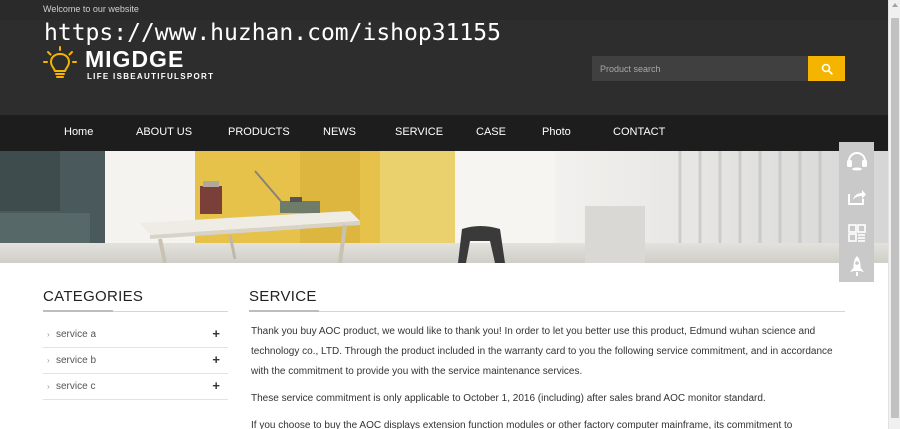  I want to click on back-to-top-button, so click(856, 265).